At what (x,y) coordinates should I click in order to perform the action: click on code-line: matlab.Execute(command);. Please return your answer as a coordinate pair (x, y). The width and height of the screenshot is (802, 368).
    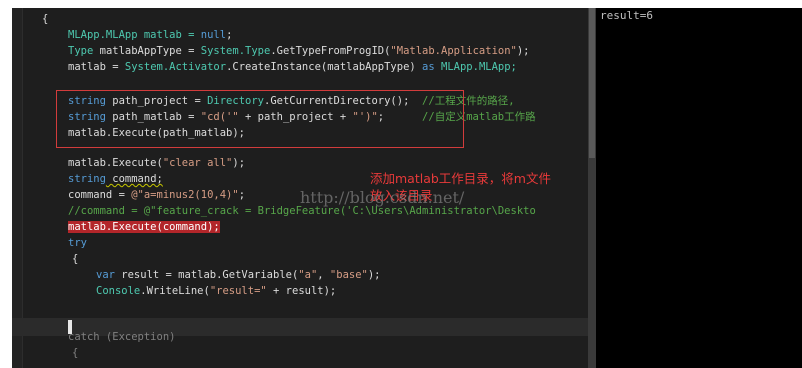
    Looking at the image, I should click on (144, 227).